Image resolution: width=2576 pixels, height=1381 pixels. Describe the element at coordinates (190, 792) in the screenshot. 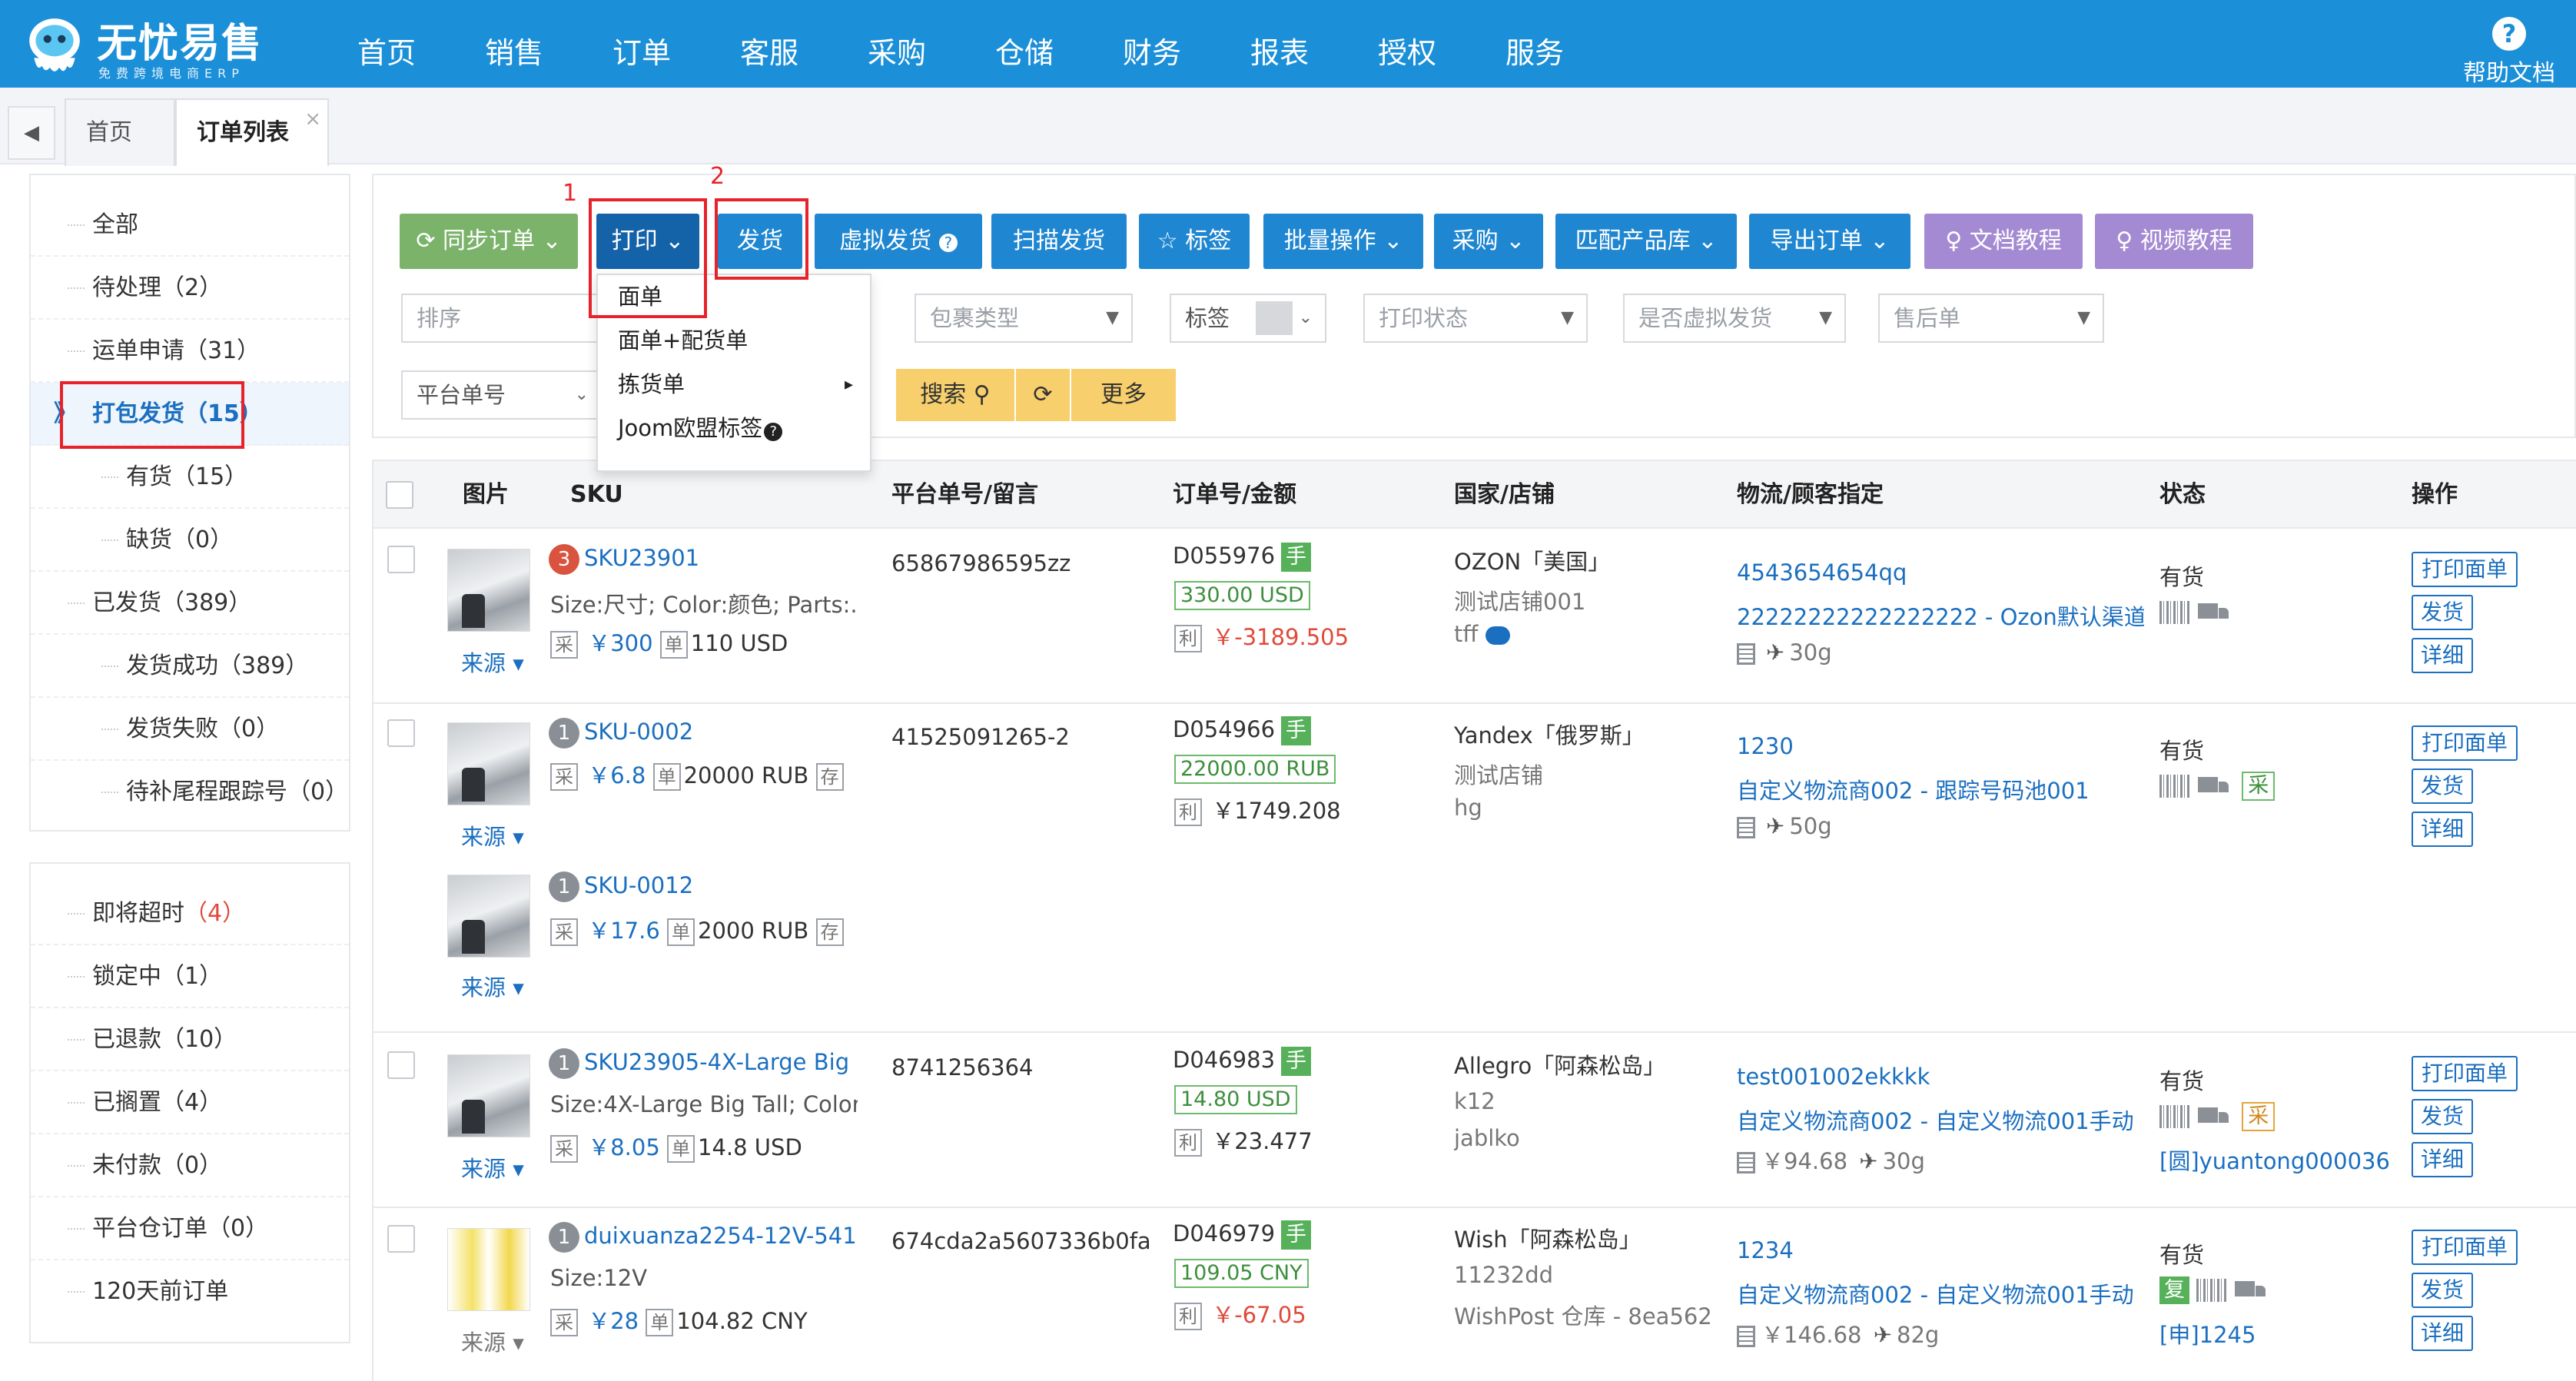

I see `sidebar-item-missing-tracking: 待补尾程跟踪号（0）` at that location.